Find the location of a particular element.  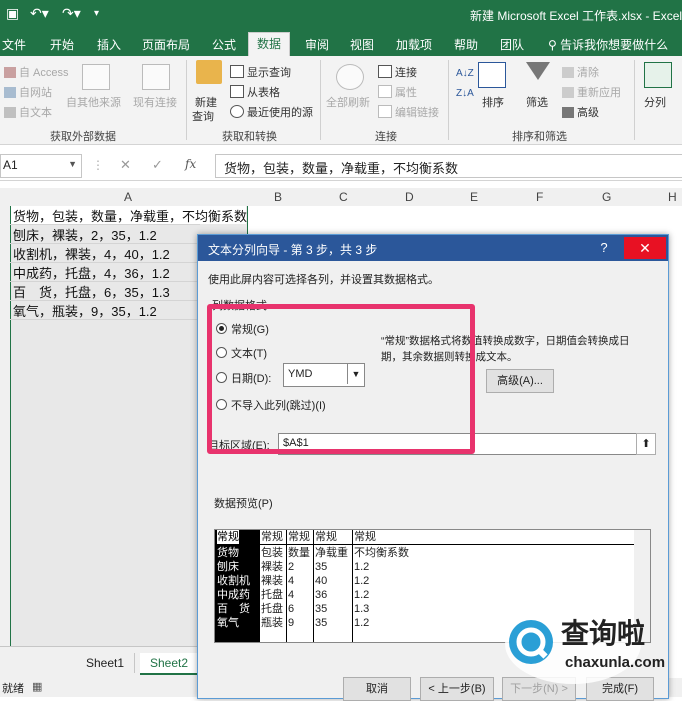

text-file-icon is located at coordinates (10, 112).